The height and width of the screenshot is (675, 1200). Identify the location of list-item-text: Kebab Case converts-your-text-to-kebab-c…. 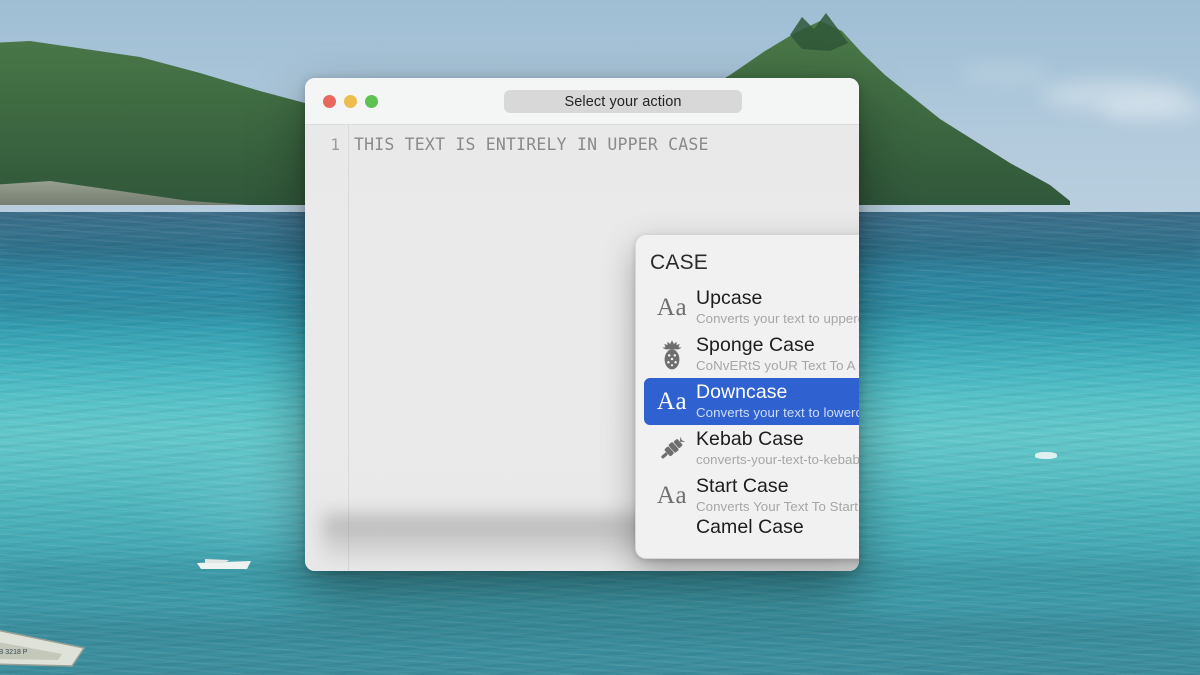
(777, 448).